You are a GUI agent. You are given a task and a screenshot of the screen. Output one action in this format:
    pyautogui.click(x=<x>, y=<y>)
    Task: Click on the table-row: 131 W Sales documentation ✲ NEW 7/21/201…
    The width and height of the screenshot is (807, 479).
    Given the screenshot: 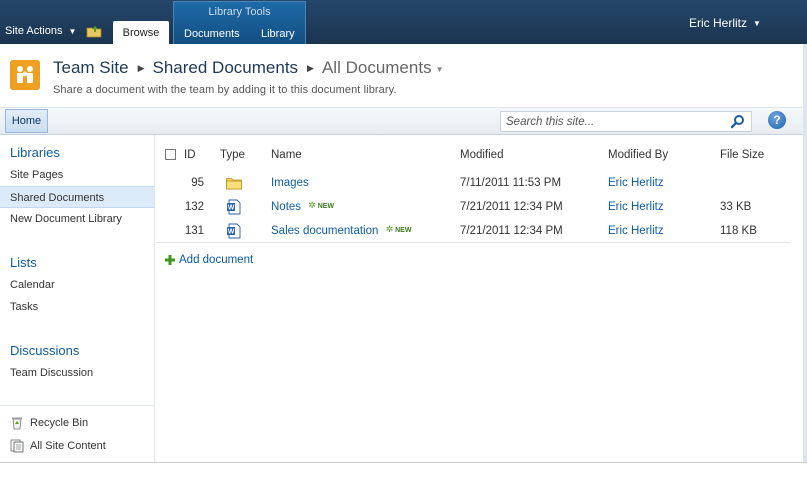 What is the action you would take?
    pyautogui.click(x=471, y=231)
    